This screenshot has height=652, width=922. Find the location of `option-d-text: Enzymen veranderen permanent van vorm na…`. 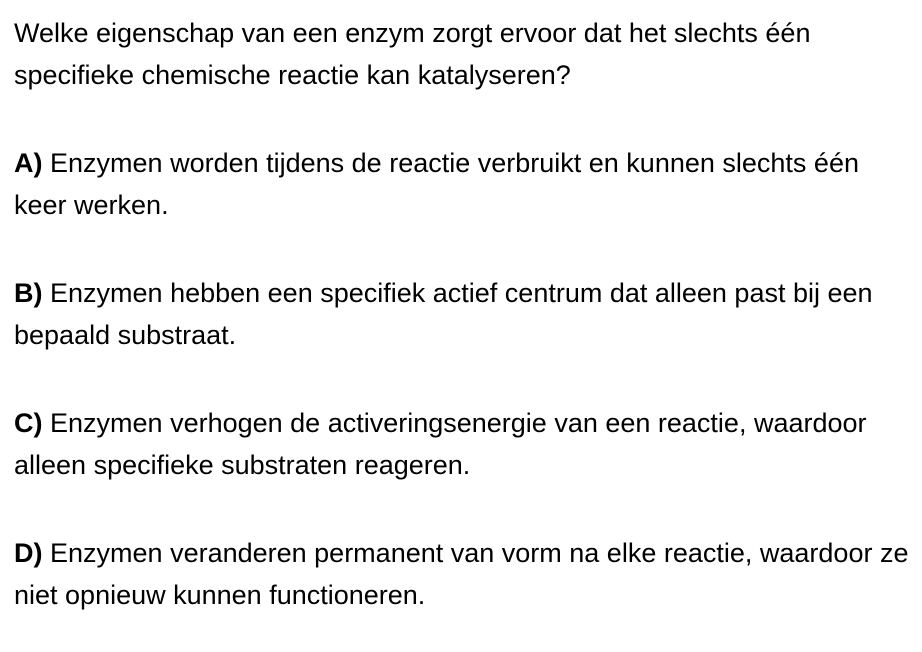

option-d-text: Enzymen veranderen permanent van vorm na… is located at coordinates (461, 574).